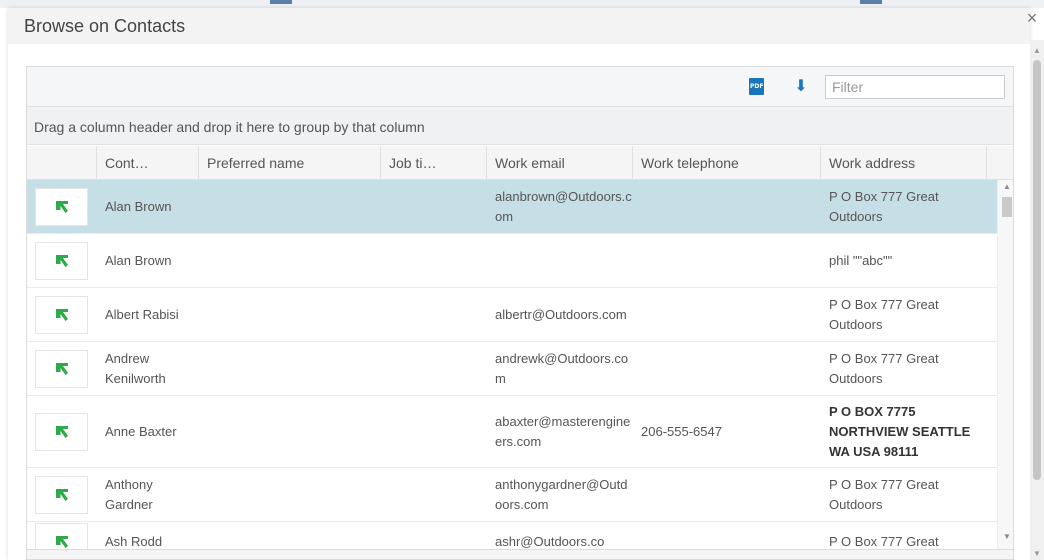 This screenshot has height=560, width=1044. What do you see at coordinates (904, 162) in the screenshot?
I see `column-header-work-address: Work address` at bounding box center [904, 162].